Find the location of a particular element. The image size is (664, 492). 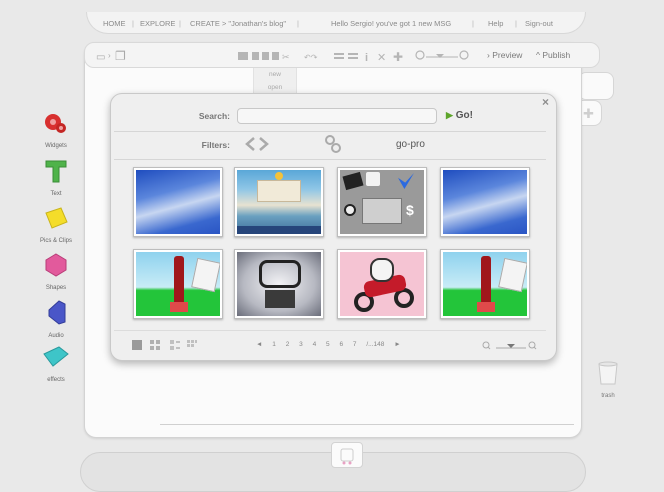

tool-text: Text is located at coordinates (56, 177).